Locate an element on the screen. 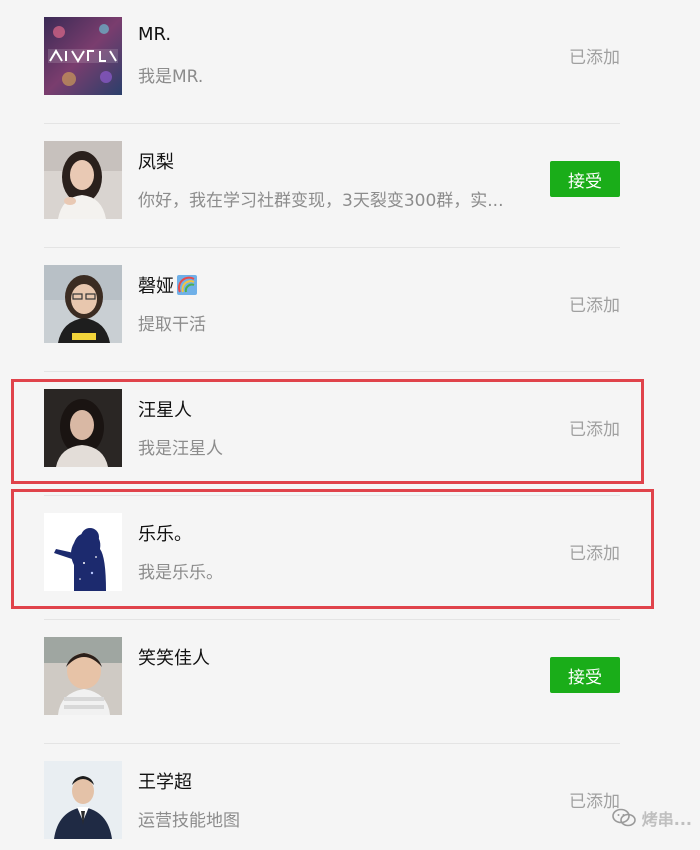 The image size is (700, 850). contact-name: 汪星人 is located at coordinates (165, 410).